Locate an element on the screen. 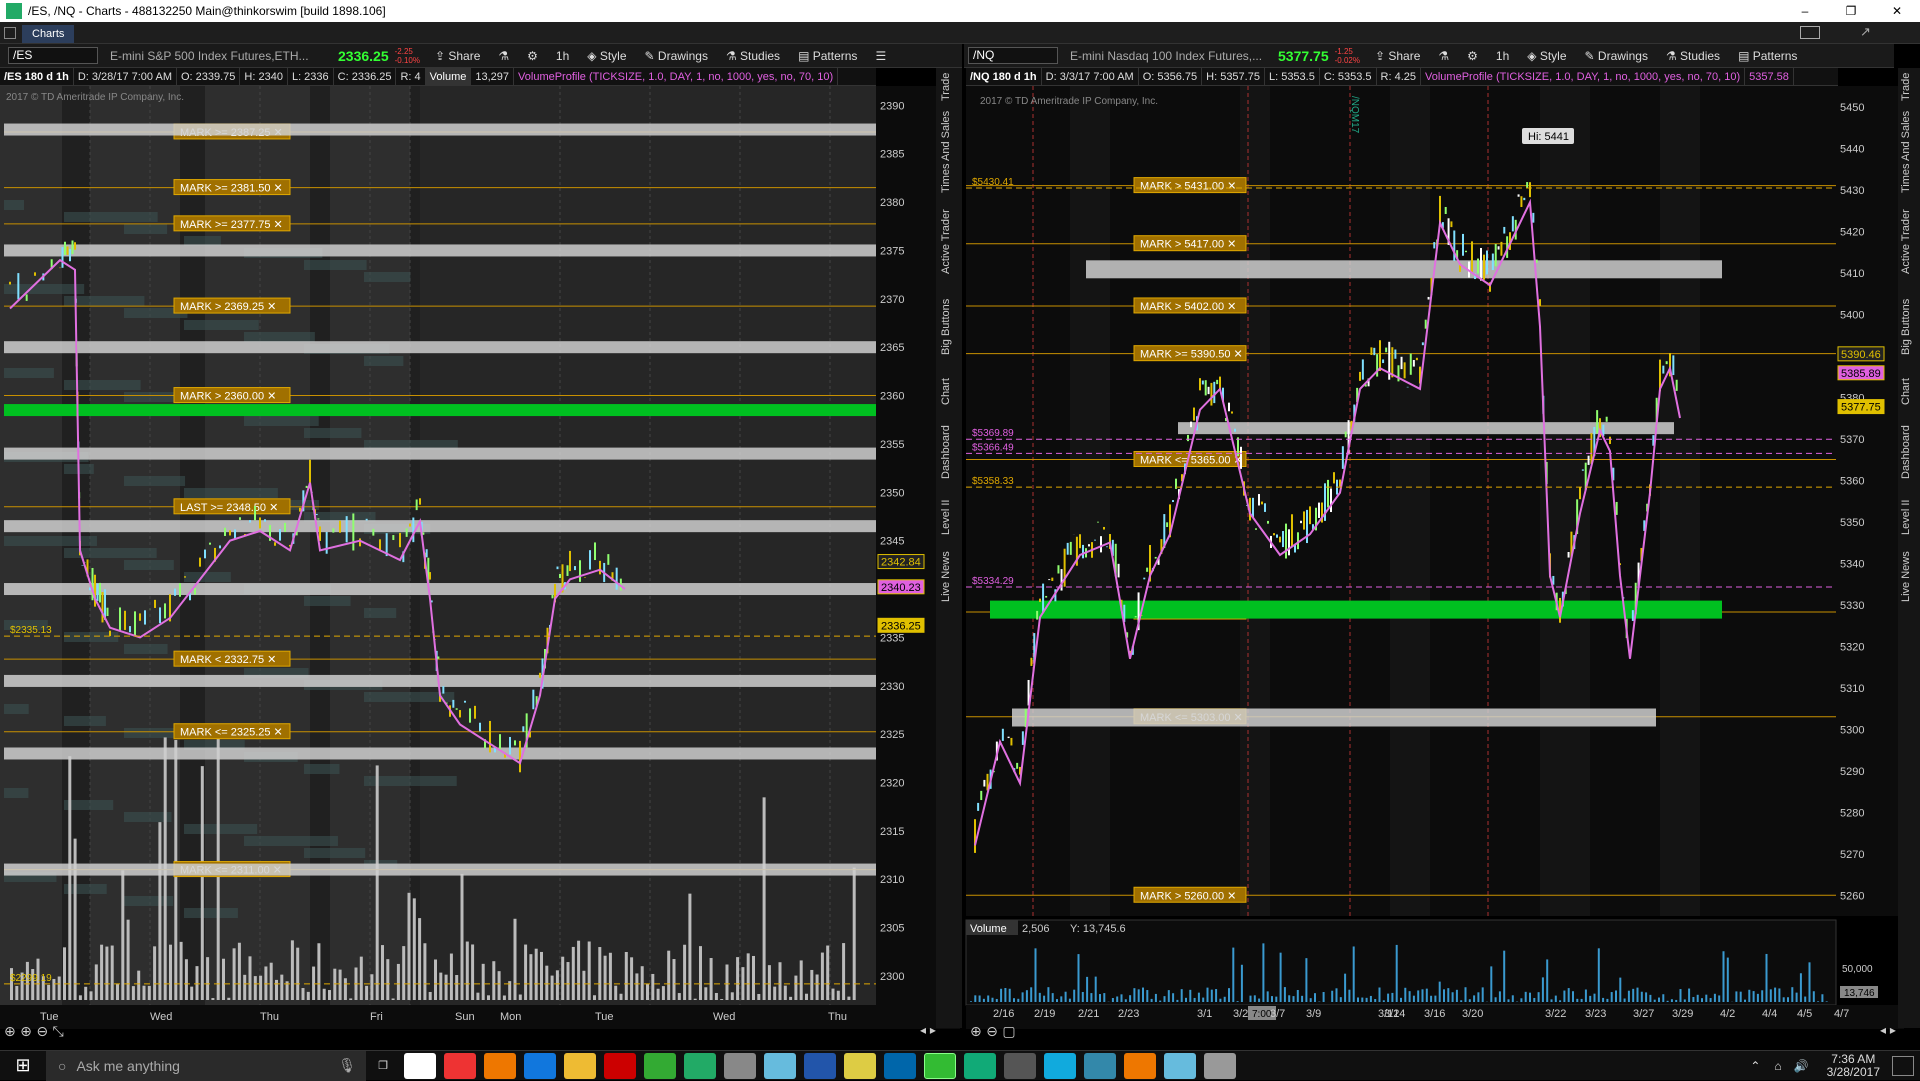 This screenshot has height=1081, width=1920. twitter-icon is located at coordinates (1060, 1066).